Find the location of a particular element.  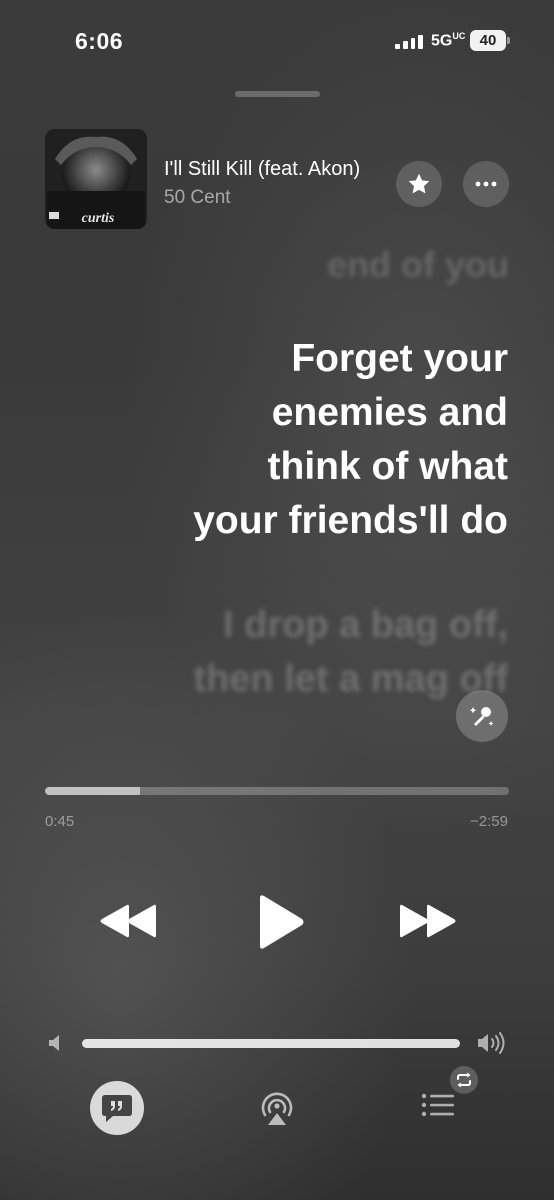

queue-list-icon is located at coordinates (437, 1105).